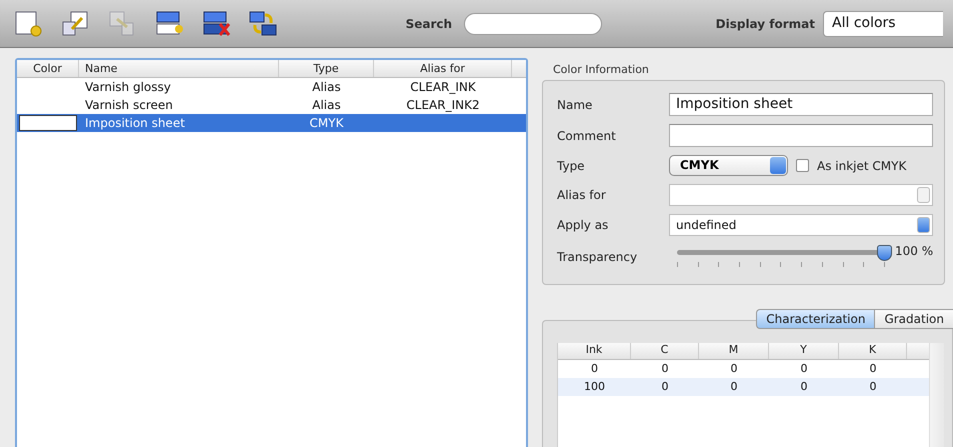 Image resolution: width=953 pixels, height=447 pixels. Describe the element at coordinates (135, 123) in the screenshot. I see `table-cell: Imposition sheet` at that location.